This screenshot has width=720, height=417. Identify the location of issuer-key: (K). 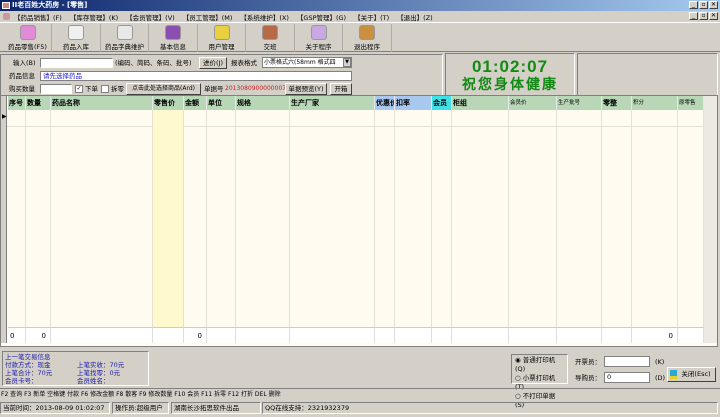
(660, 362).